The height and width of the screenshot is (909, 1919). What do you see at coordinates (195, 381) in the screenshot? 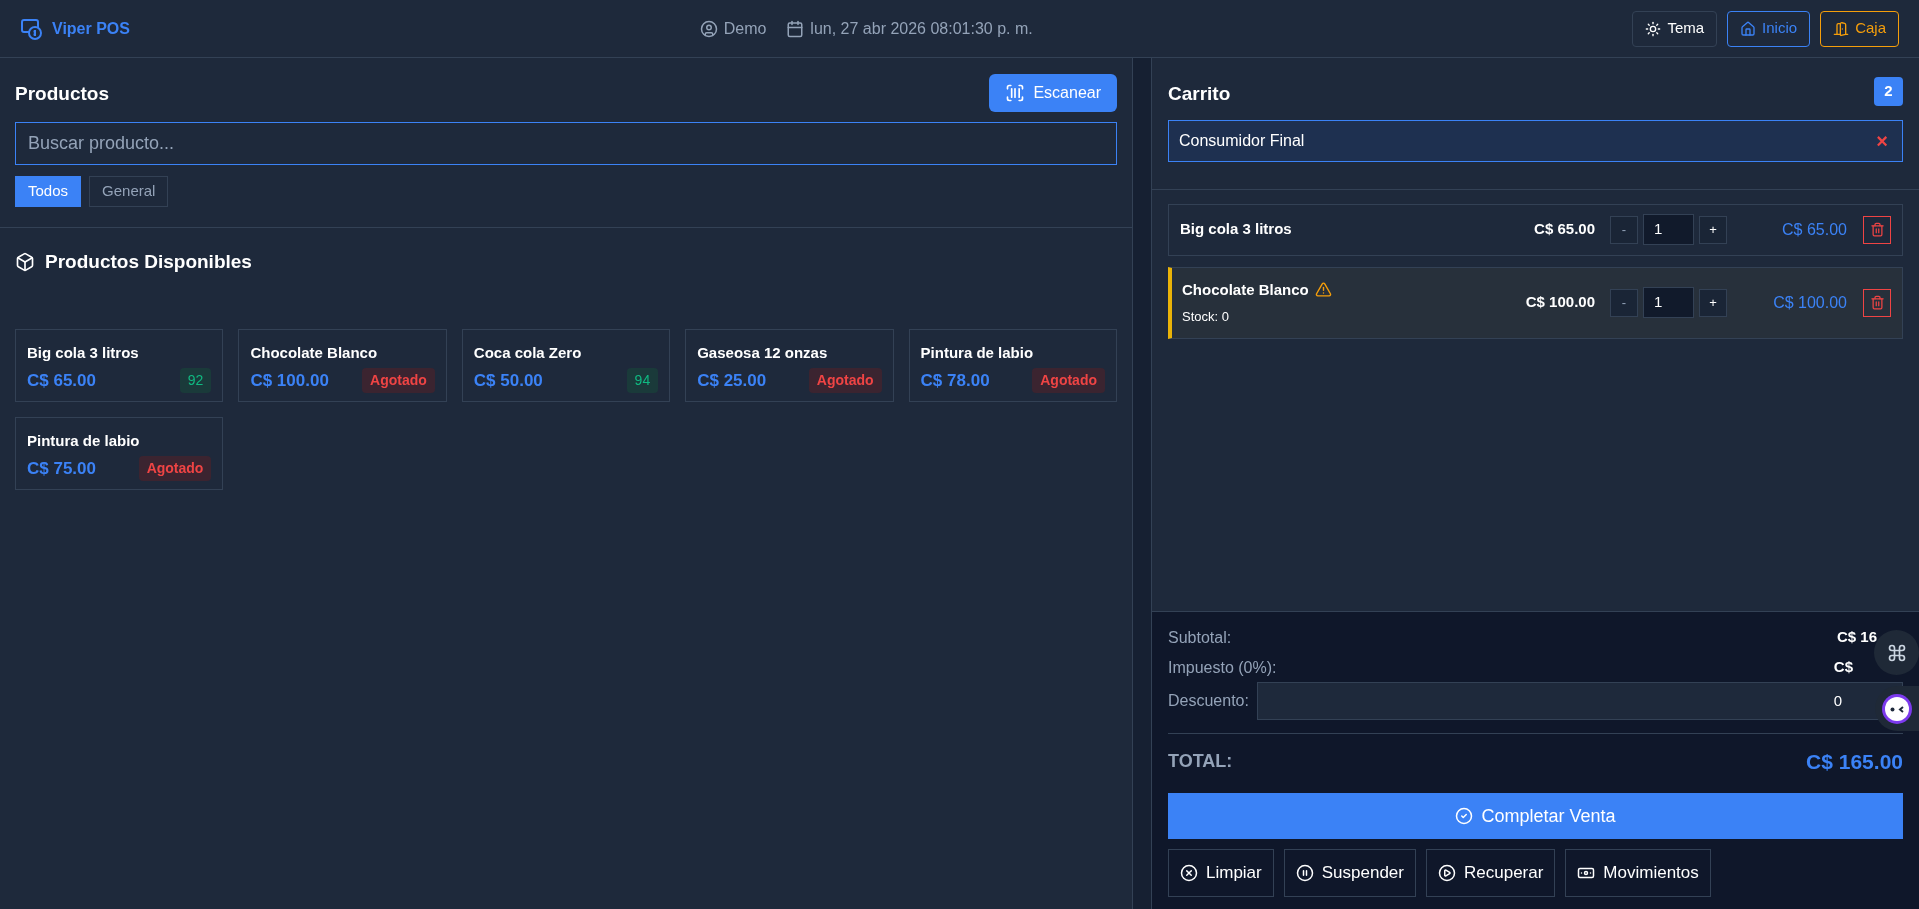
I see `stock-badge: 92` at bounding box center [195, 381].